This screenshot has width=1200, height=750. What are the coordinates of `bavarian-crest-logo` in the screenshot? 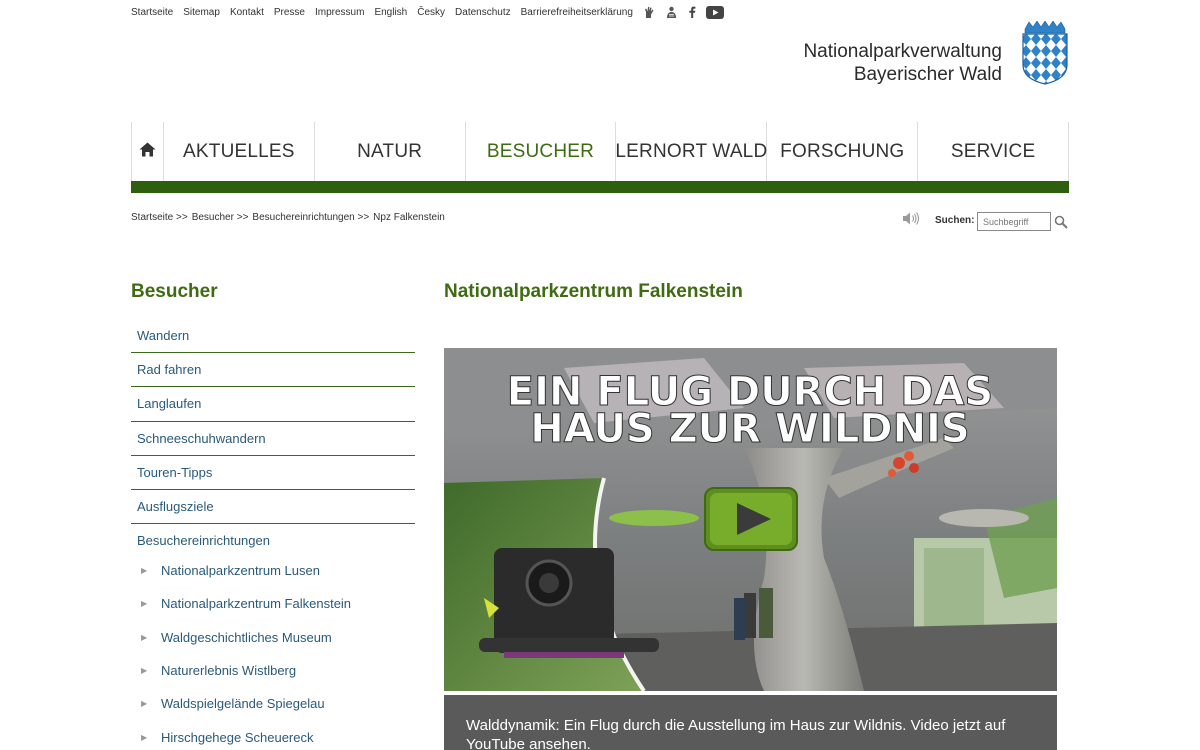 It's located at (1045, 52).